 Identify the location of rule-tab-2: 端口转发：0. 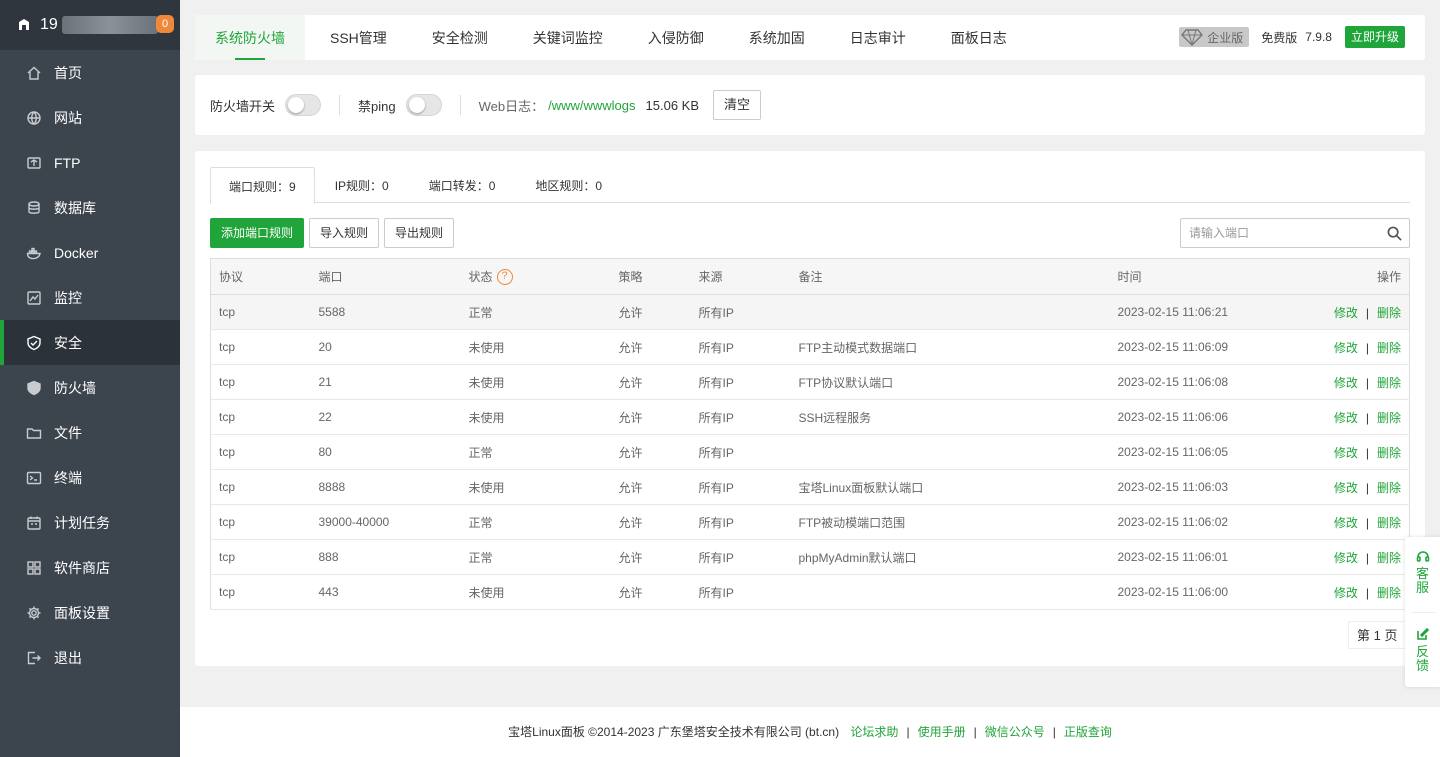
(462, 185).